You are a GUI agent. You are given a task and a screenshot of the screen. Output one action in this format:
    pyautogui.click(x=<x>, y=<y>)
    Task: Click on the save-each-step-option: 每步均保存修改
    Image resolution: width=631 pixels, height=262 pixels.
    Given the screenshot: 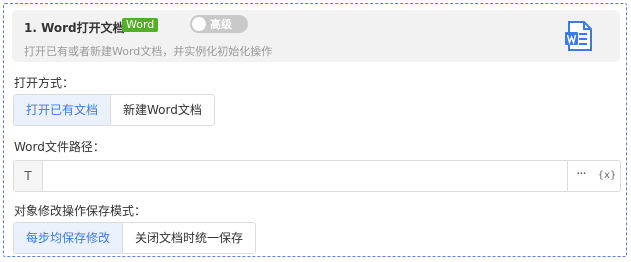 What is the action you would take?
    pyautogui.click(x=68, y=238)
    